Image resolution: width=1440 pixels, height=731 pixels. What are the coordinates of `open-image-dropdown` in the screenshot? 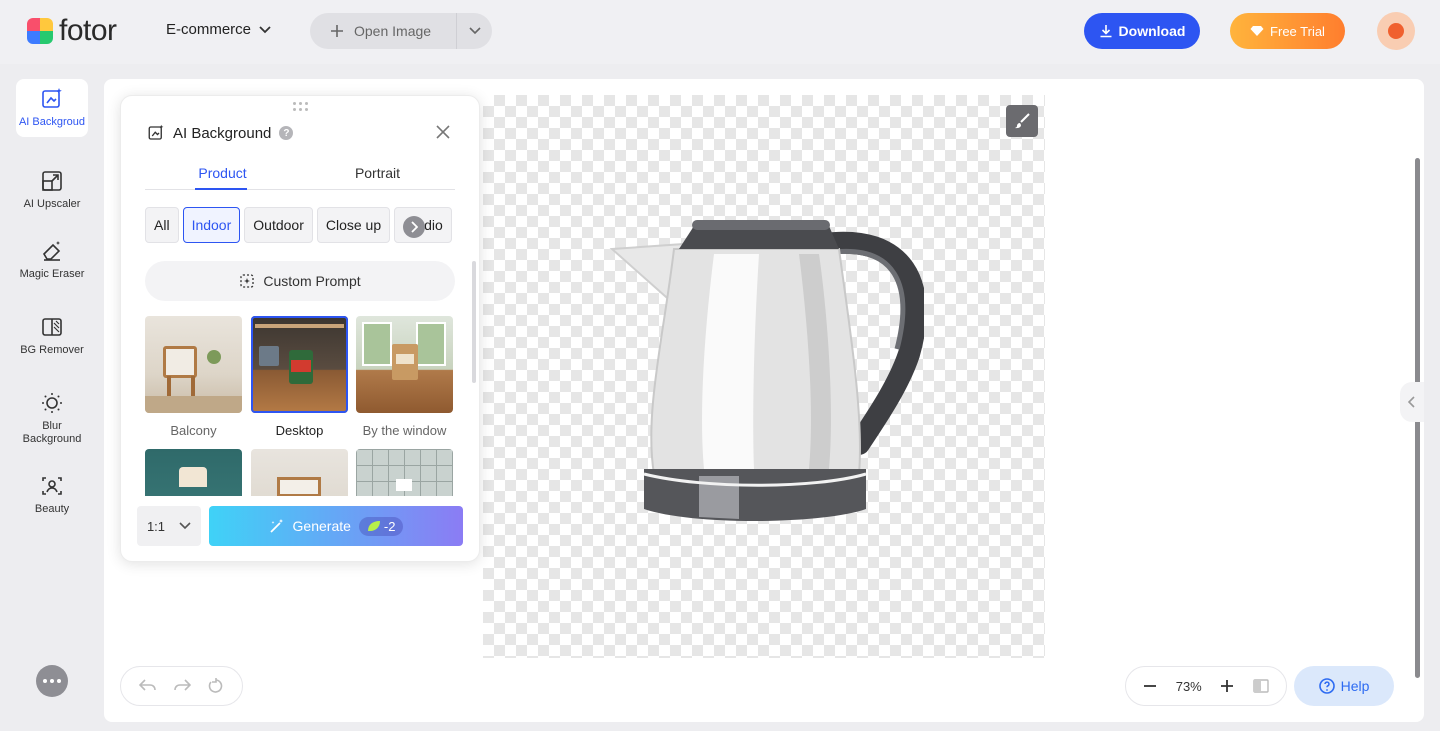 It's located at (474, 31).